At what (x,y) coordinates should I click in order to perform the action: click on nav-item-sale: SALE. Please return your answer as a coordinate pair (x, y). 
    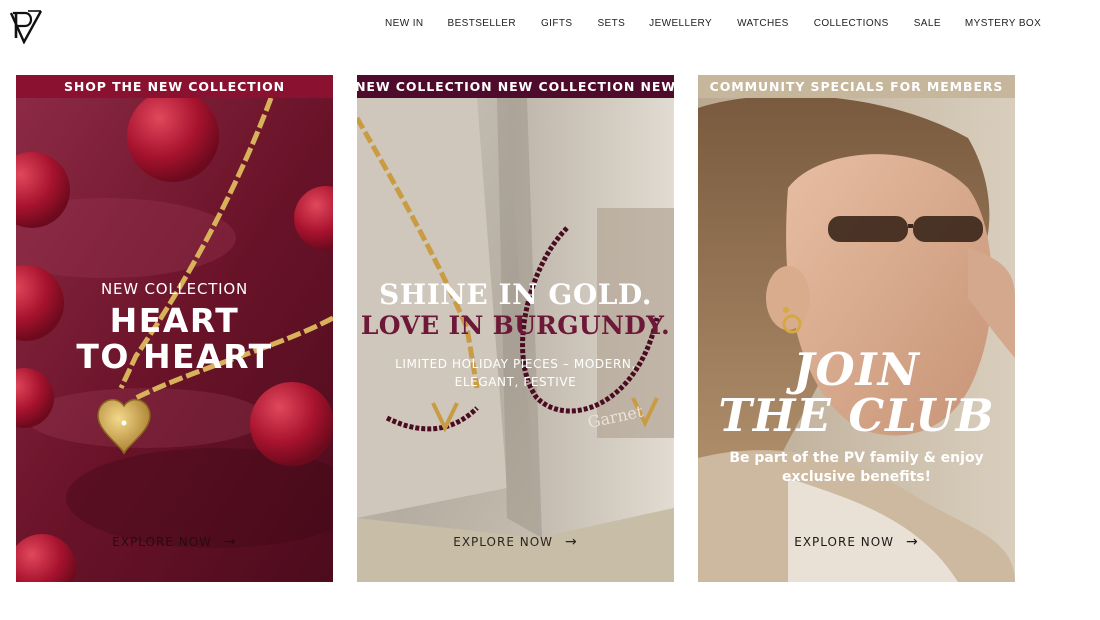
    Looking at the image, I should click on (927, 25).